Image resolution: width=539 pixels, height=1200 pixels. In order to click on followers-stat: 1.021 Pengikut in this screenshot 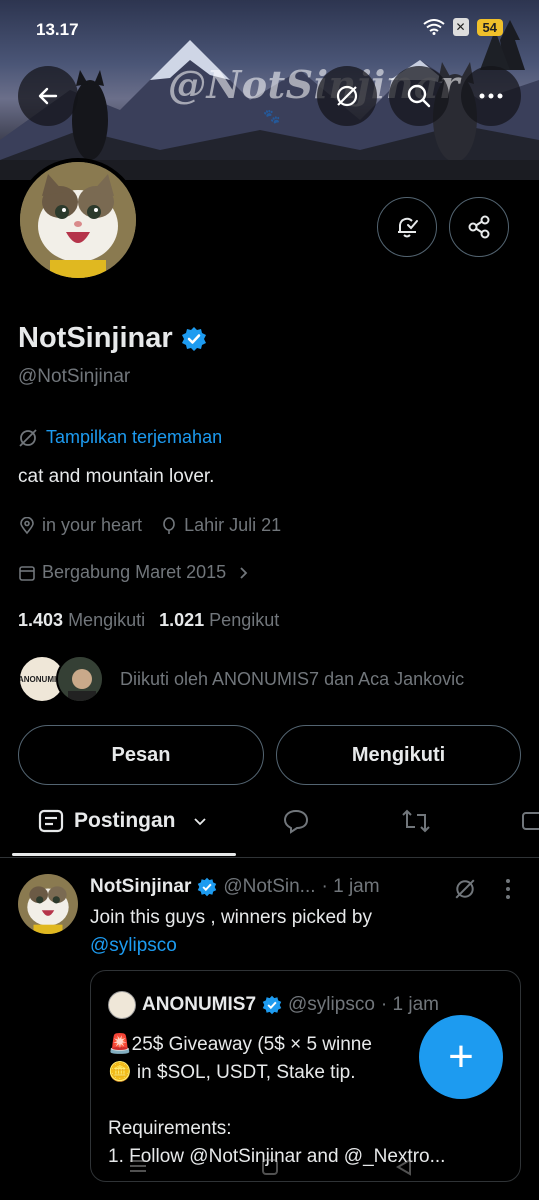, I will do `click(219, 620)`.